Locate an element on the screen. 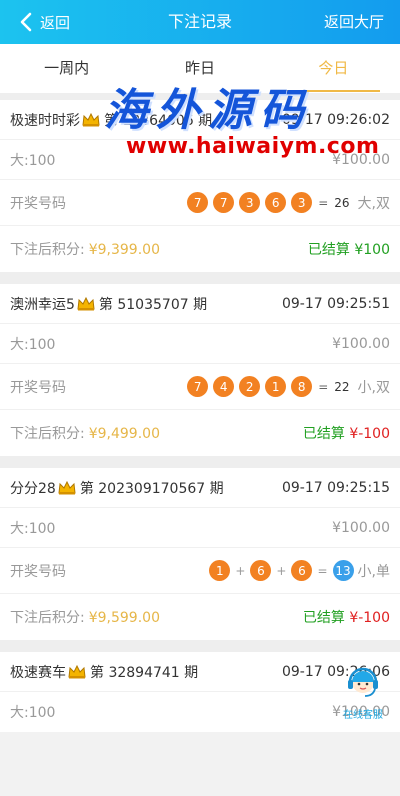 This screenshot has height=796, width=400. back-button: 返回 is located at coordinates (45, 22).